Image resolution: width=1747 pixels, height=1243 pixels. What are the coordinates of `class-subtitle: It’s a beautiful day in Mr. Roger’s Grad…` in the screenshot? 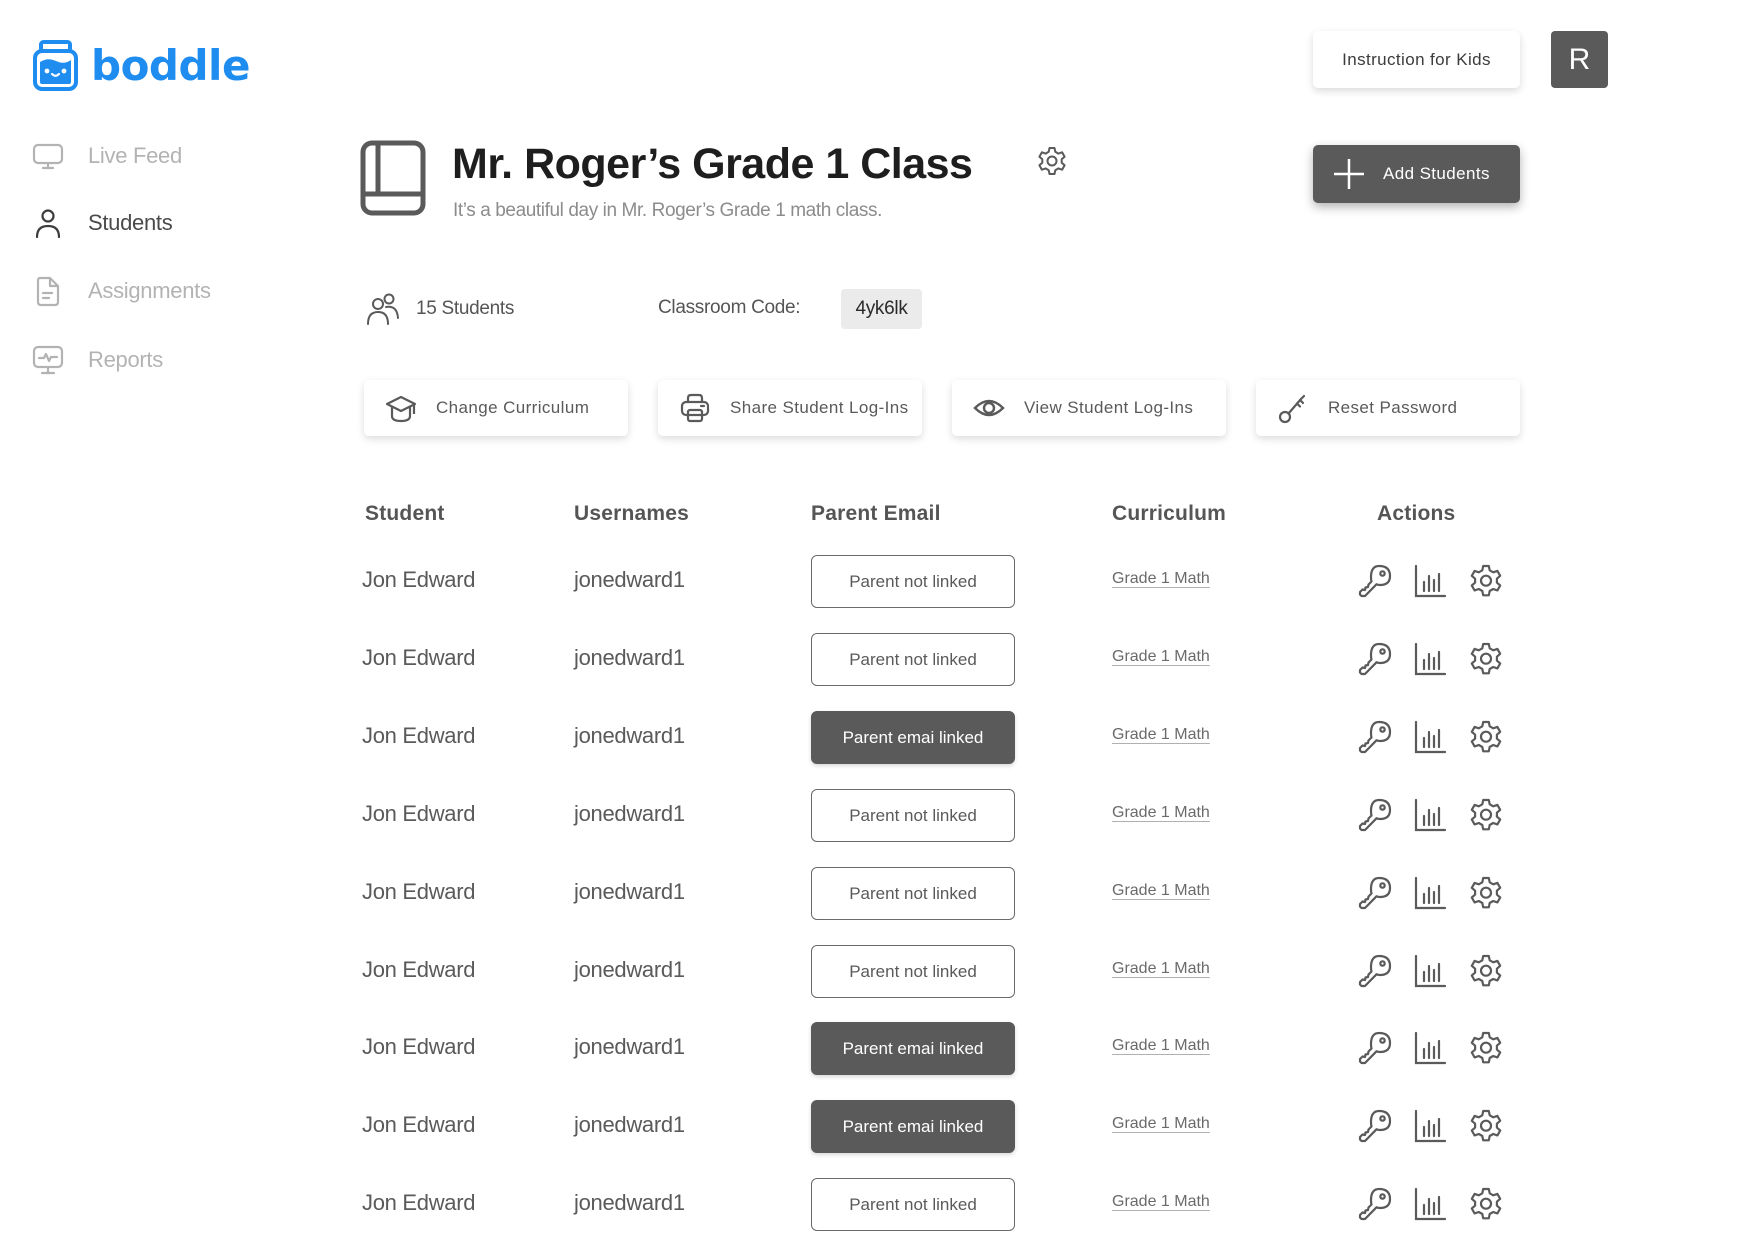 It's located at (667, 210).